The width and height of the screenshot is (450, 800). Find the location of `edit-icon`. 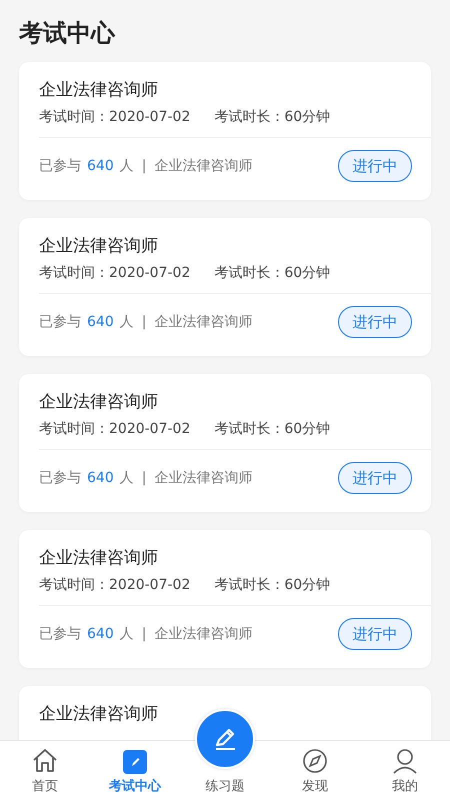

edit-icon is located at coordinates (135, 762).